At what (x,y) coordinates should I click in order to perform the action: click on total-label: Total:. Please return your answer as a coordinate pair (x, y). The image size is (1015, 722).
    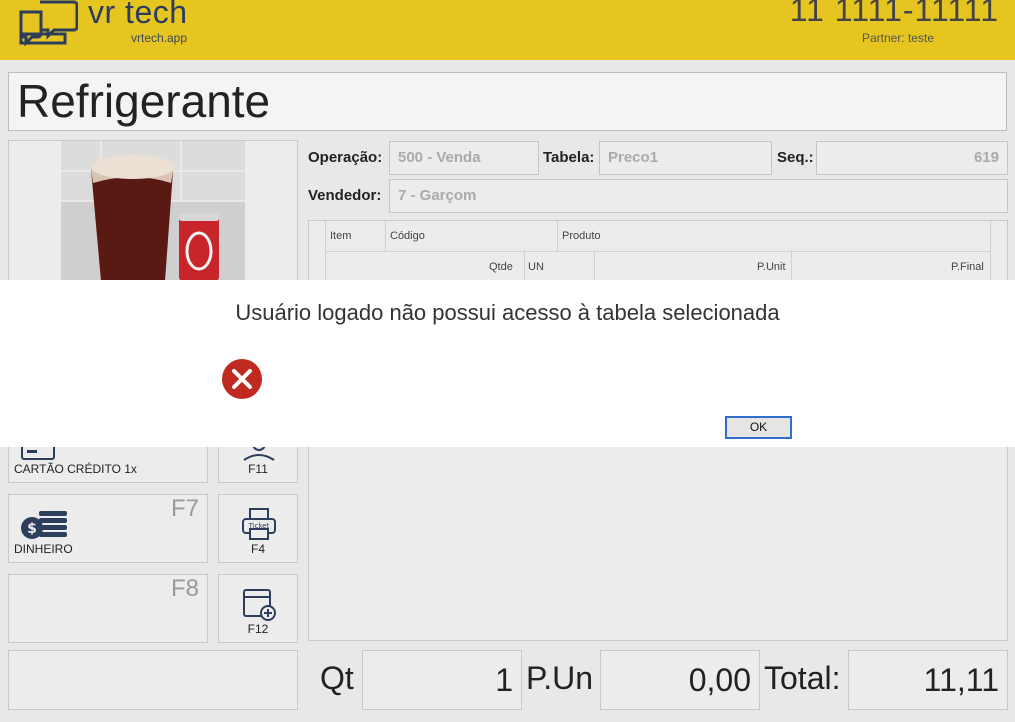
    Looking at the image, I should click on (802, 678).